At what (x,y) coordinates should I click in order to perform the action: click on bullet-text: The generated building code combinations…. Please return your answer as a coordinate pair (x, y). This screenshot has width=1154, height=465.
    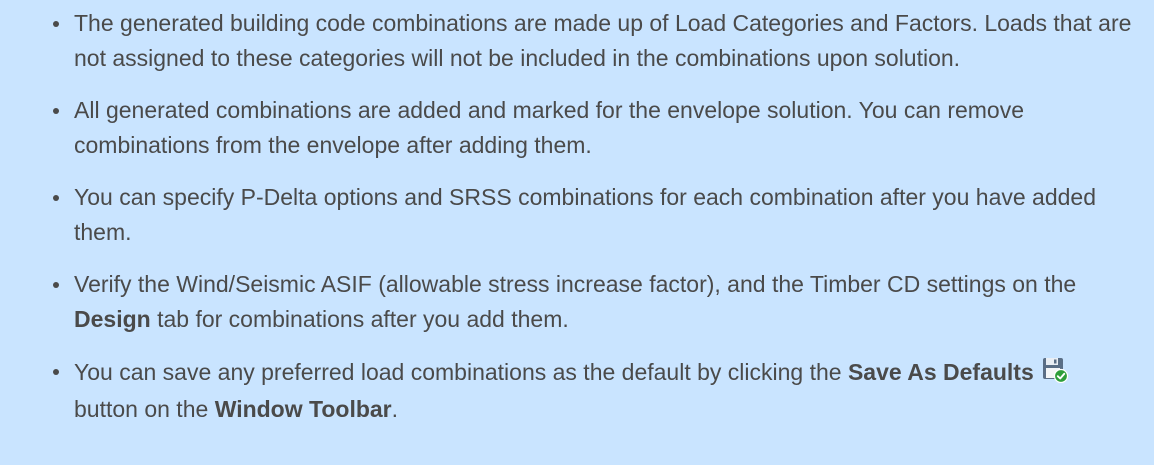
    Looking at the image, I should click on (603, 40).